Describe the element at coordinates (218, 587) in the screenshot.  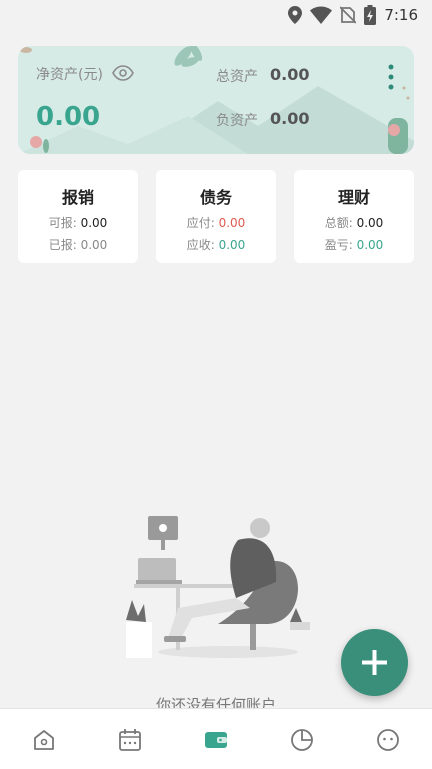
I see `empty-state-illustration` at that location.